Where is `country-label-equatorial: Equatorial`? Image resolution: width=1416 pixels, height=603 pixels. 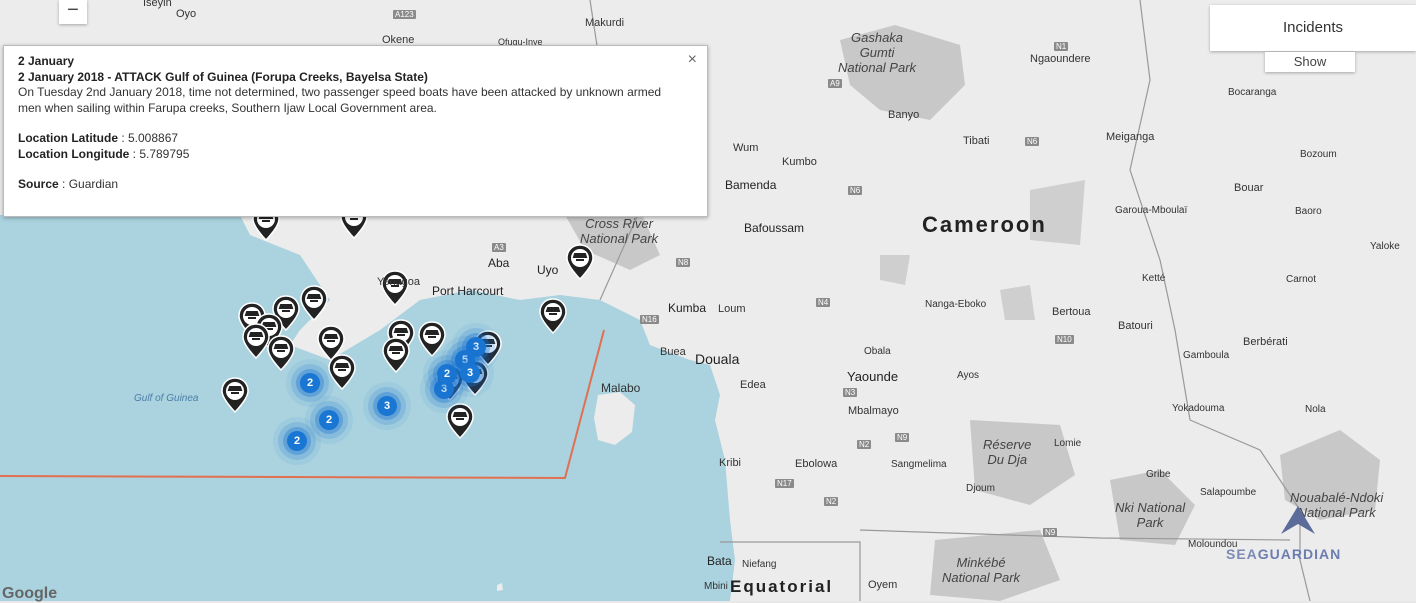 country-label-equatorial: Equatorial is located at coordinates (782, 586).